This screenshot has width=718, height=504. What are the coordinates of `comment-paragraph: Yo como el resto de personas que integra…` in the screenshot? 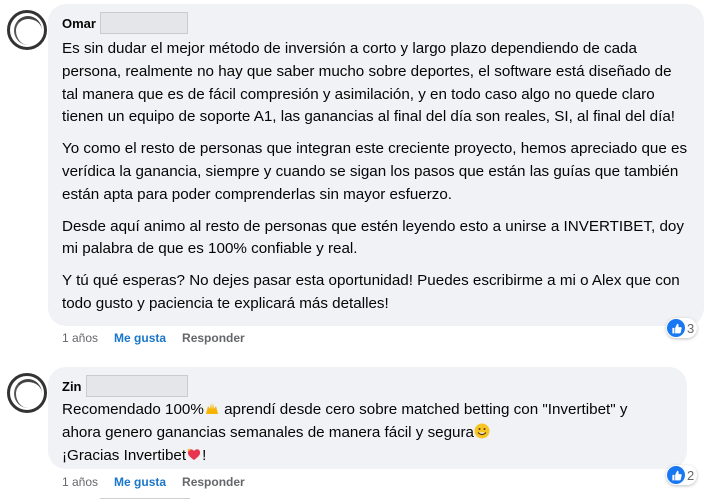 It's located at (375, 171).